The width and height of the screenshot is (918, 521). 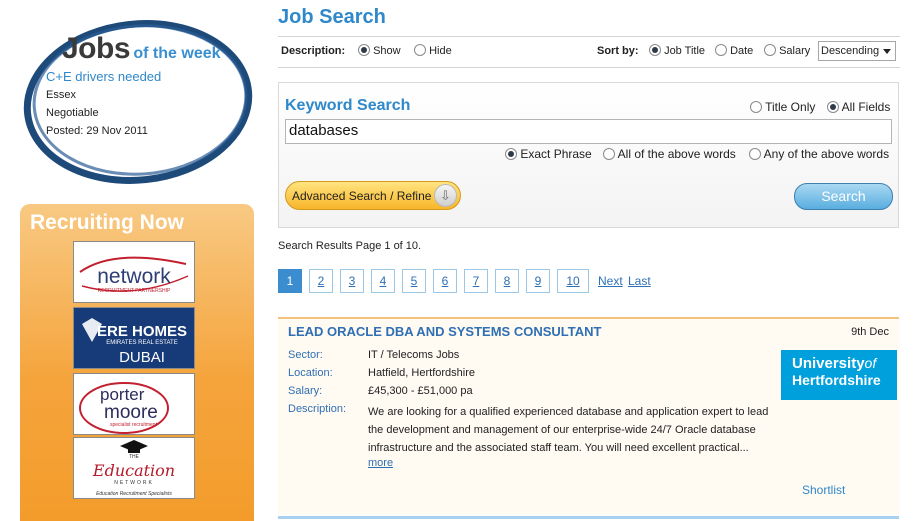 I want to click on sort-job-title-radio, so click(x=655, y=50).